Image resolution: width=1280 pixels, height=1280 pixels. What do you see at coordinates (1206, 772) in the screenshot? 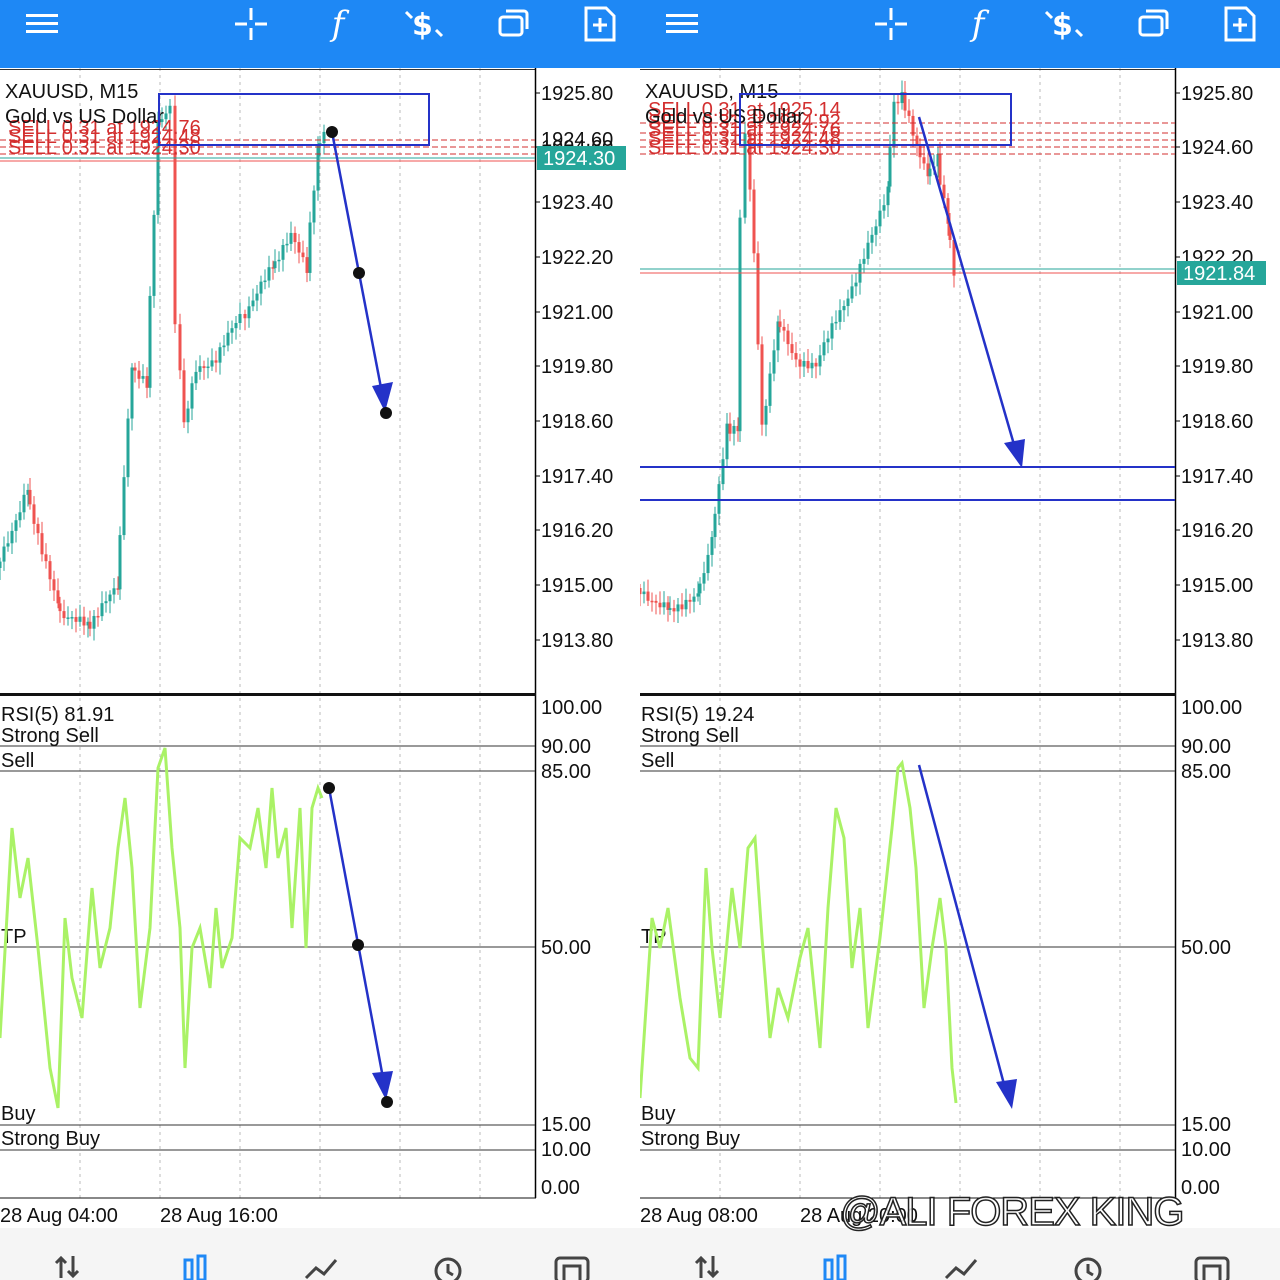
I see `svg-text: 85.00` at bounding box center [1206, 772].